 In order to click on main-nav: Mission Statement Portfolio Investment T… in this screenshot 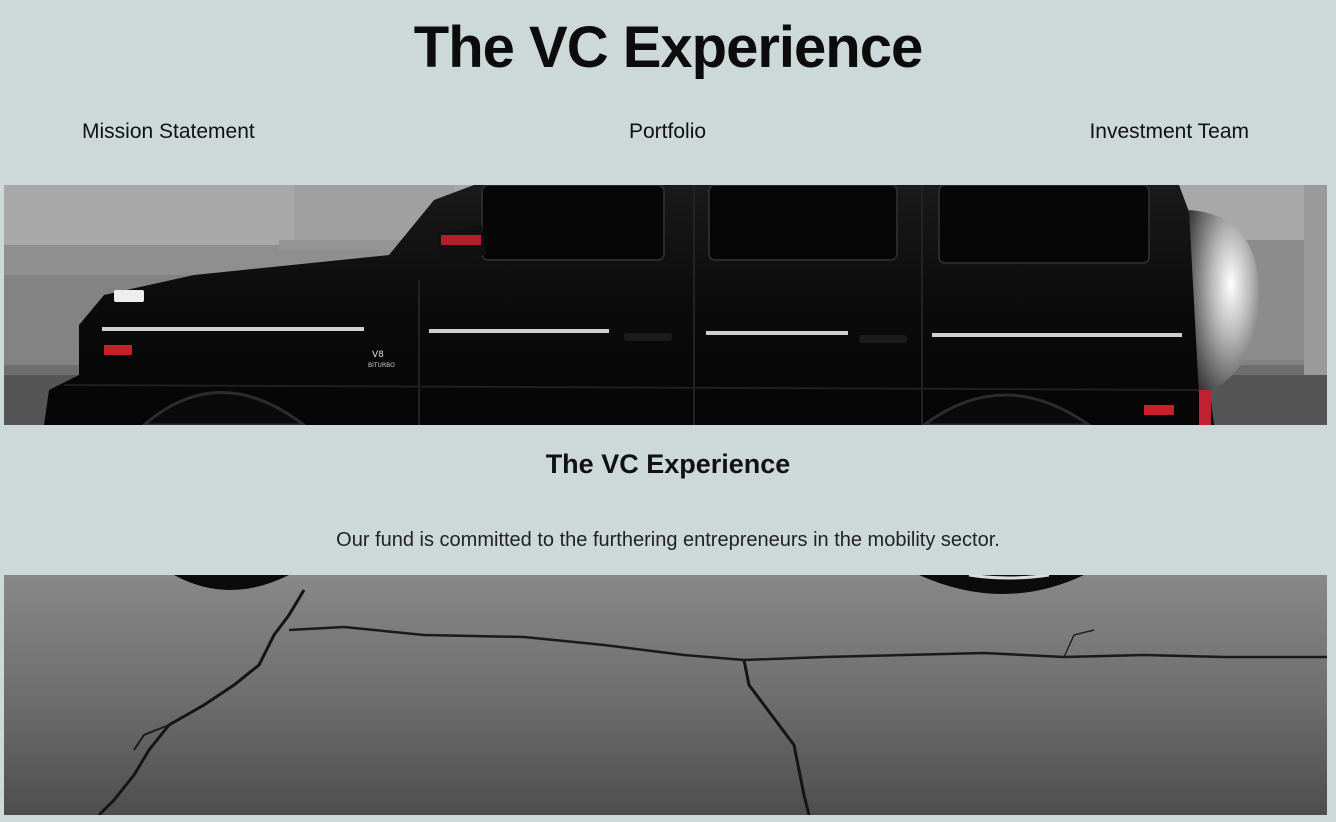, I will do `click(668, 135)`.